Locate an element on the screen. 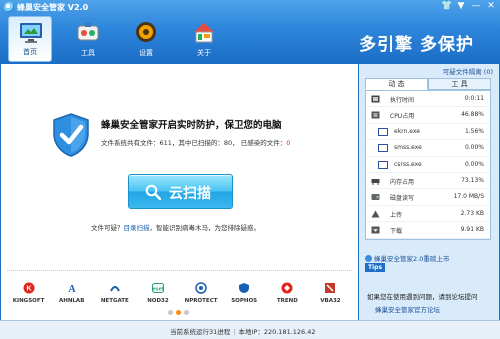 The width and height of the screenshot is (500, 339). stat-value: 73.13% is located at coordinates (472, 180).